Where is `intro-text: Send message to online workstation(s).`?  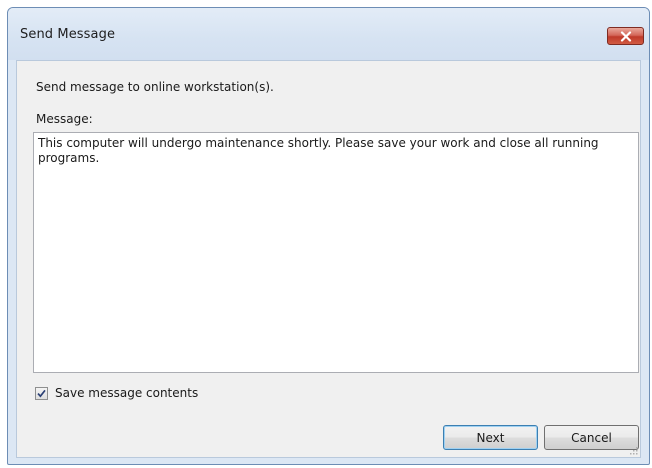 intro-text: Send message to online workstation(s). is located at coordinates (155, 87).